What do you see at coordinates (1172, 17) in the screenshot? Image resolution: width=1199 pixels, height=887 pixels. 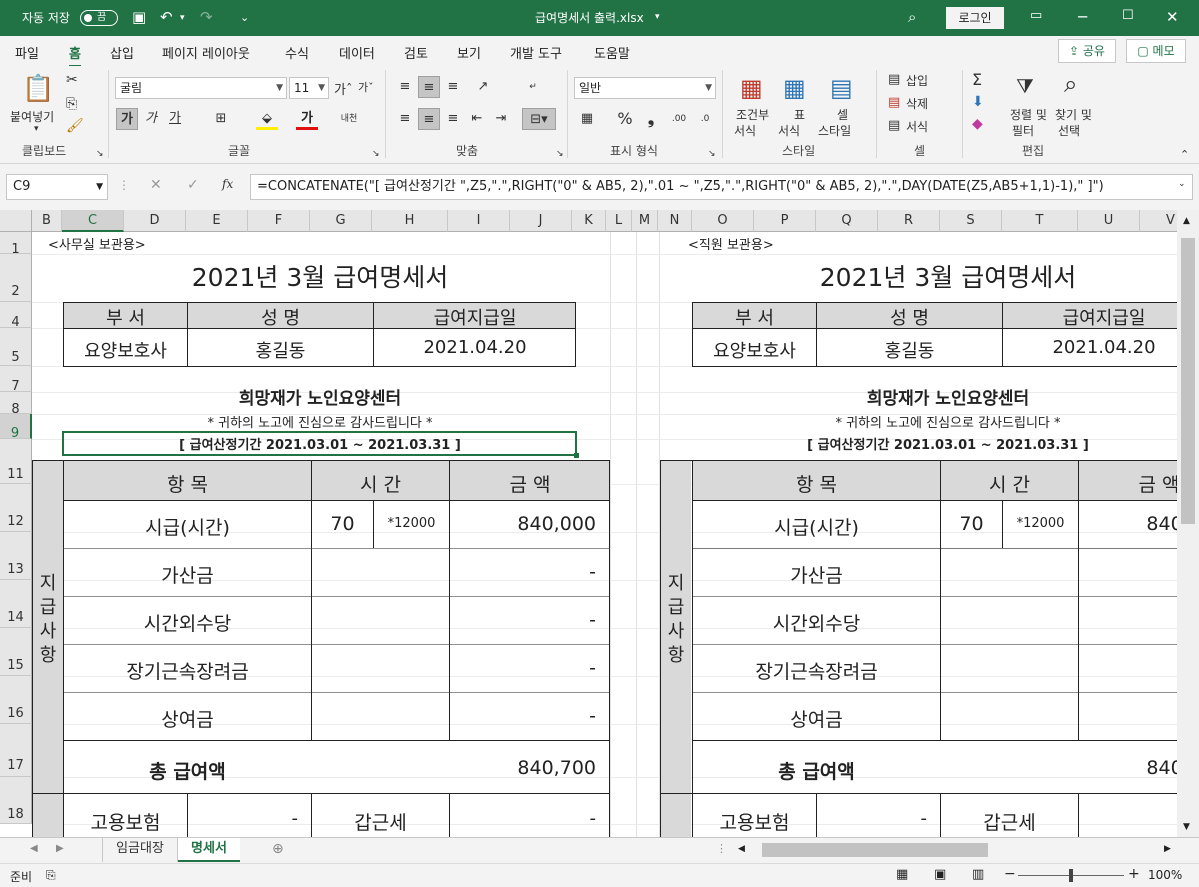 I see `close-icon: ✕` at bounding box center [1172, 17].